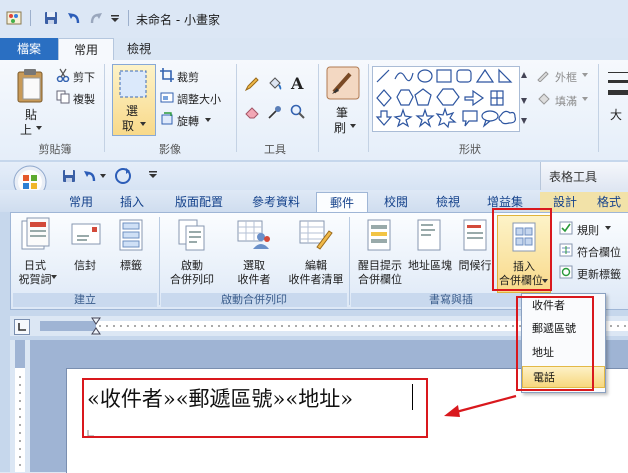 The height and width of the screenshot is (473, 628). What do you see at coordinates (396, 202) in the screenshot?
I see `tab-review: 校閱` at bounding box center [396, 202].